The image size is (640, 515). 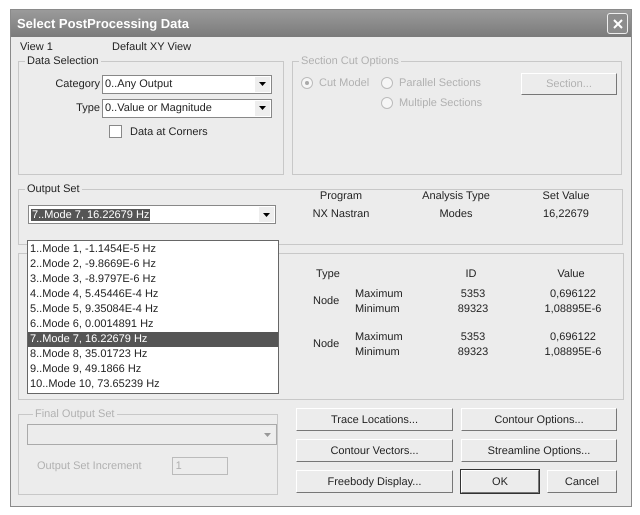 What do you see at coordinates (344, 83) in the screenshot?
I see `radio-label: Cut Model` at bounding box center [344, 83].